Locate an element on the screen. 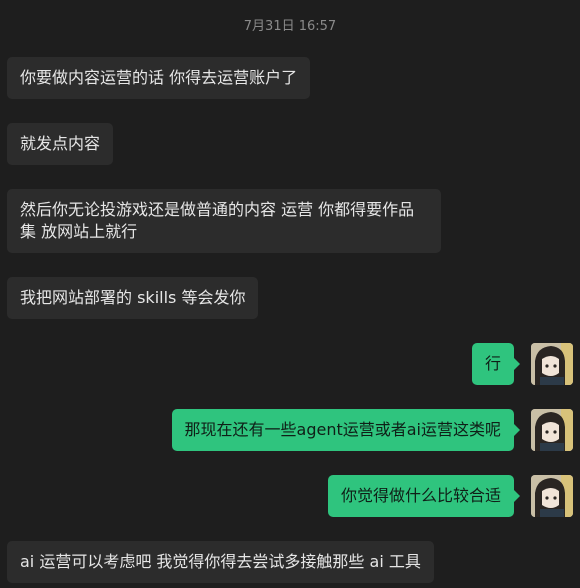 This screenshot has height=588, width=580. message-bubble-incoming: 然后你无论投游戏还是做普通的内容 运营 你都得要作品集 放网站上就行 is located at coordinates (224, 221).